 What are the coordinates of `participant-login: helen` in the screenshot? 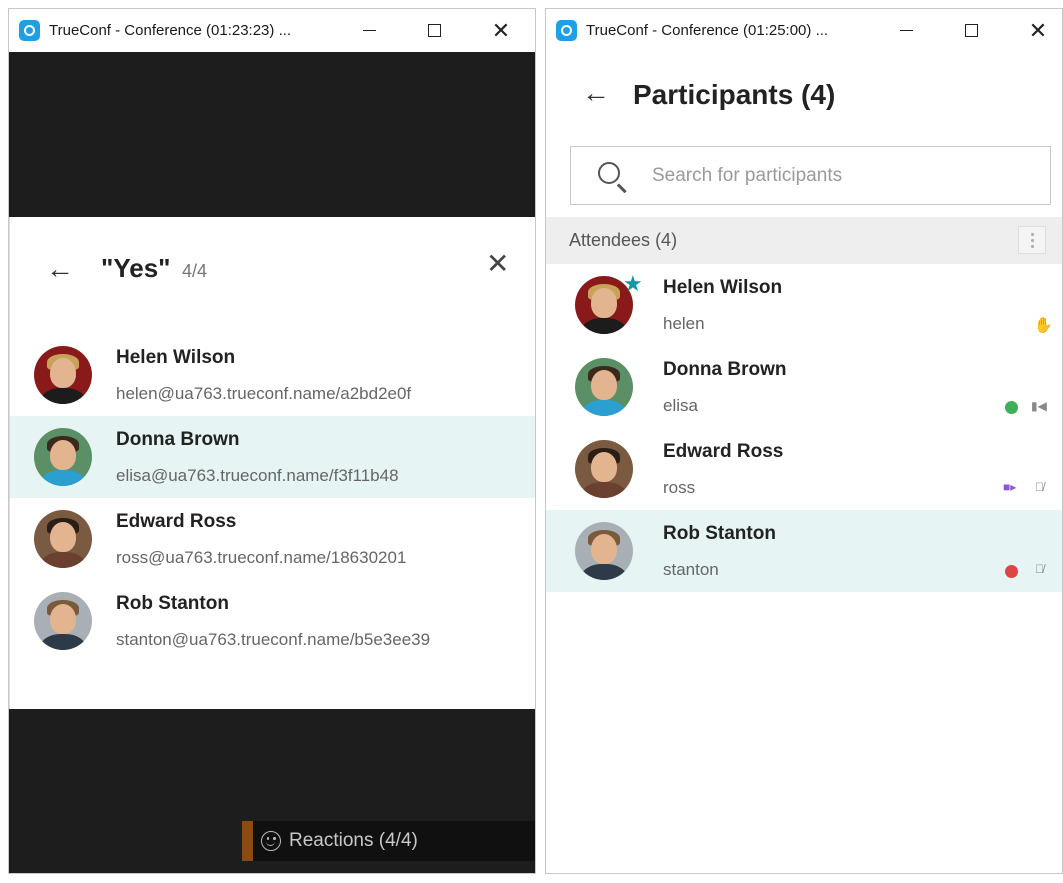 It's located at (684, 323).